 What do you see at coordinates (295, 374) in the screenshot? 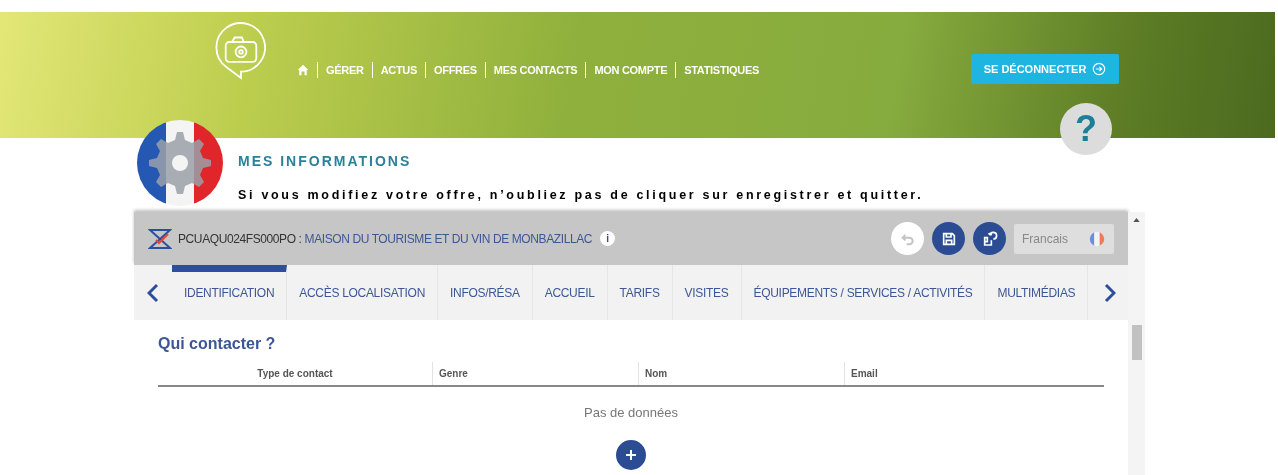
I see `column-header: Type de contact` at bounding box center [295, 374].